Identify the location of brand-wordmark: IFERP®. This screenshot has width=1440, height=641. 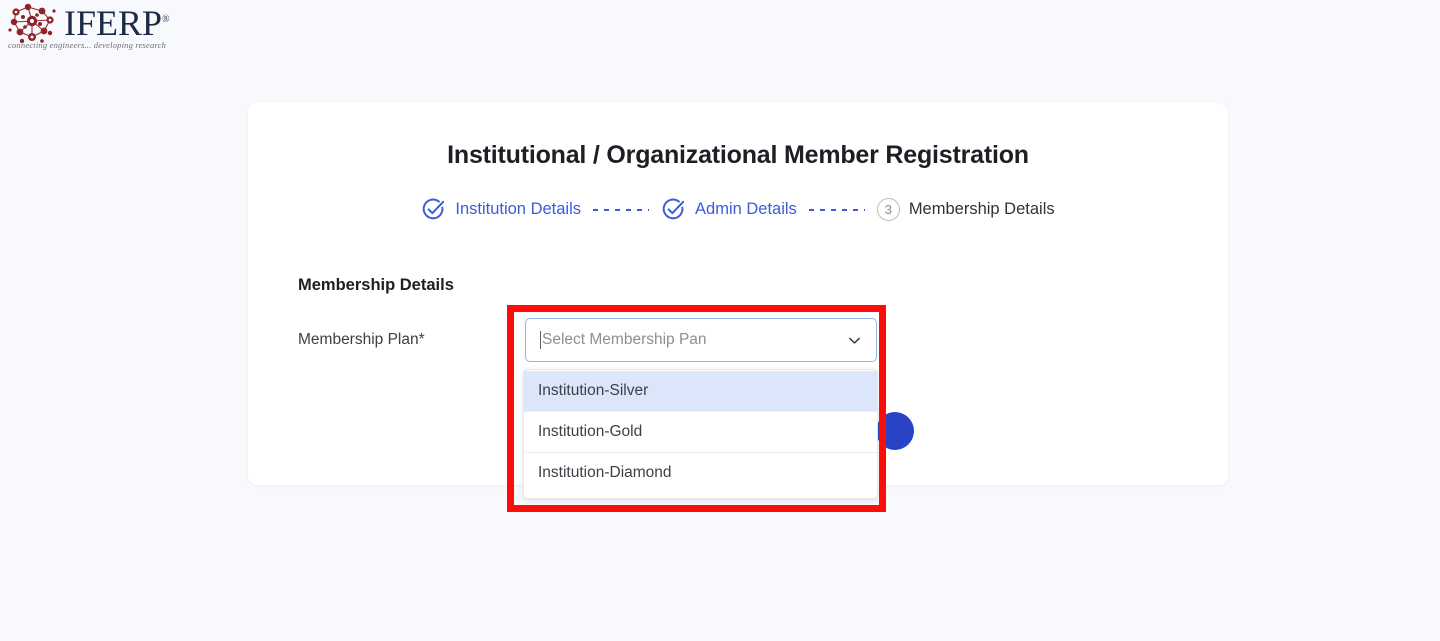
(116, 21).